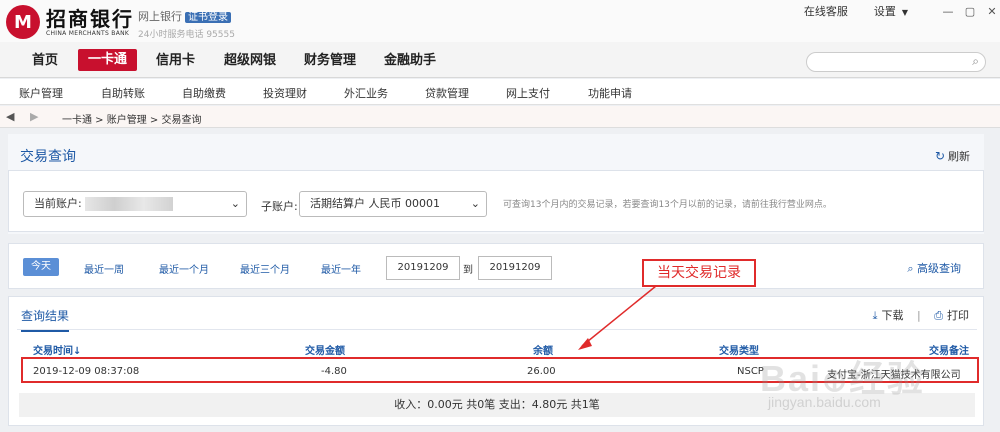 This screenshot has width=1000, height=432. I want to click on main-nav: 首页 一卡通 信用卡 超级网银 财务管理 金融助手 ⌕, so click(500, 60).